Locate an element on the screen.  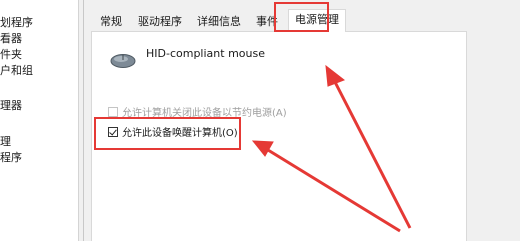
tree-item: 理器 is located at coordinates (11, 106).